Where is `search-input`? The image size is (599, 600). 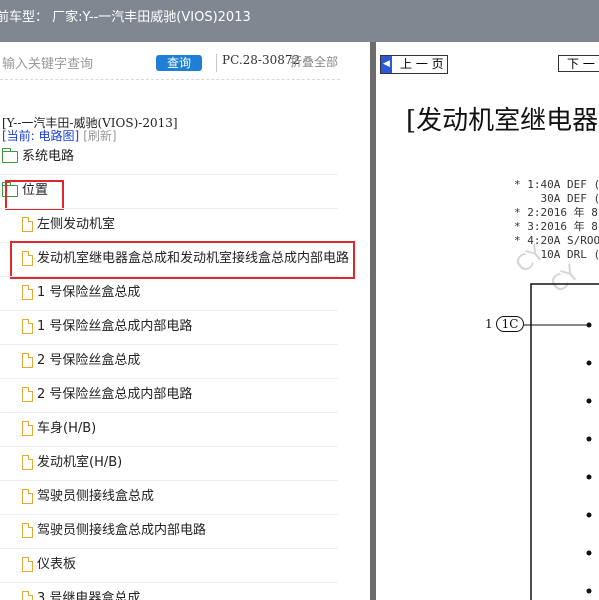
search-input is located at coordinates (76, 64).